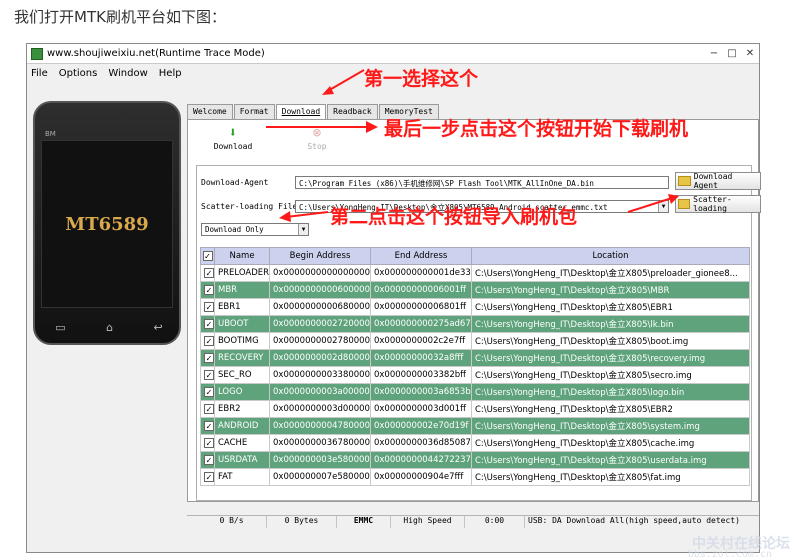 Image resolution: width=800 pixels, height=560 pixels. I want to click on menu-file: File, so click(39, 73).